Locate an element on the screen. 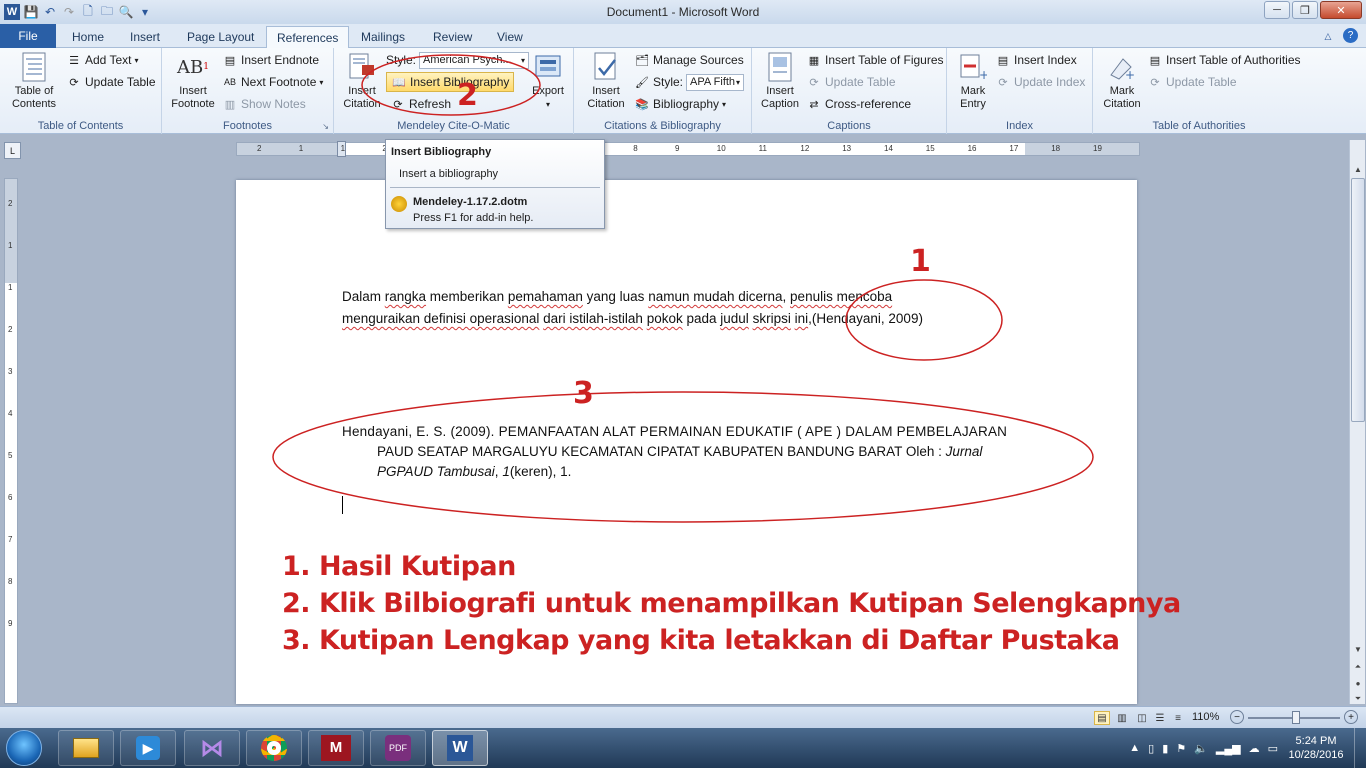 The height and width of the screenshot is (768, 1366). taskbar-chrome-icon is located at coordinates (274, 748).